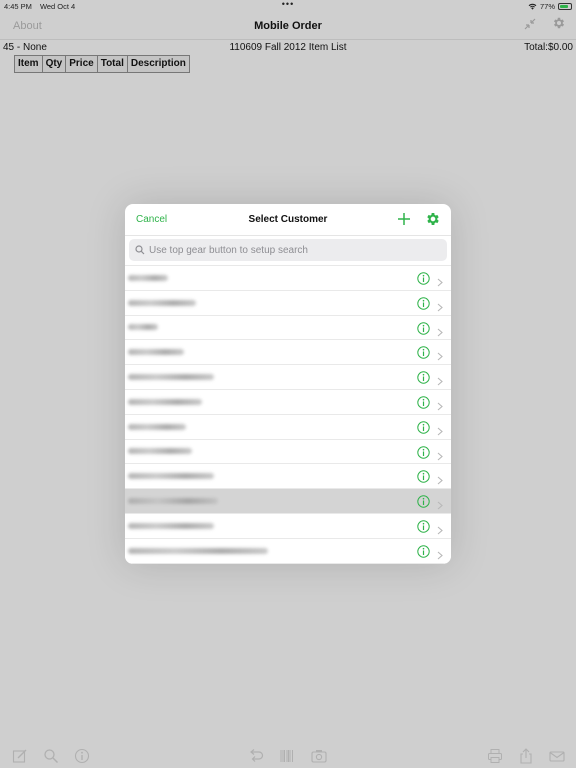  I want to click on column-header-price: Price, so click(82, 64).